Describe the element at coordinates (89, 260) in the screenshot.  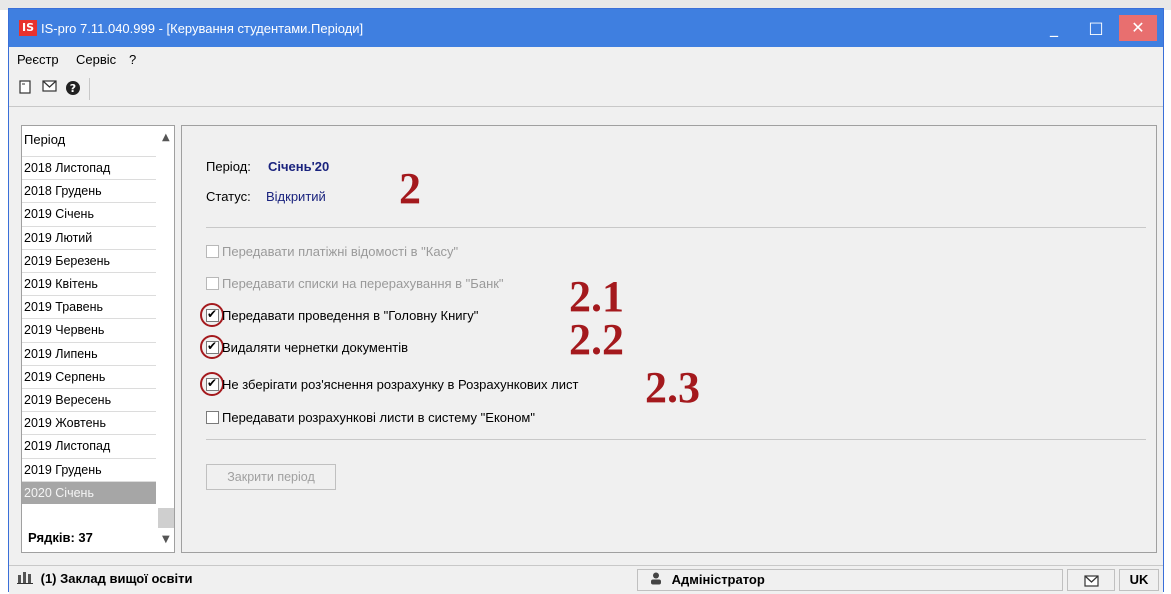
I see `list-item: 2019 Березень` at that location.